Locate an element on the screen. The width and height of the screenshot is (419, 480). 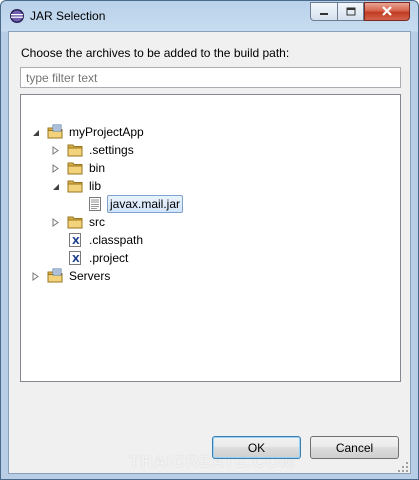
title-bar: JAR Selection is located at coordinates (209, 16).